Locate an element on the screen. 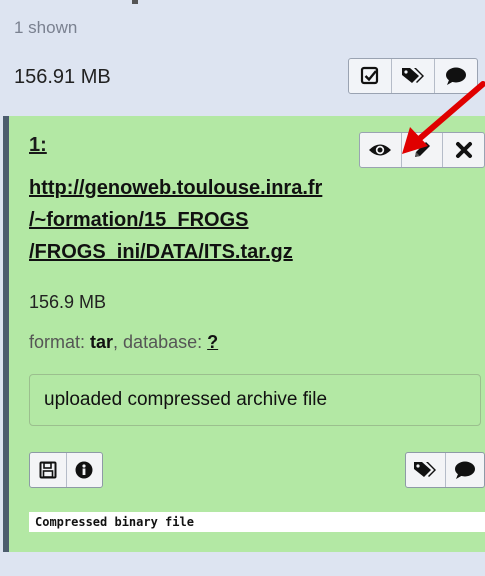 Image resolution: width=485 pixels, height=576 pixels. dataset-left-toolbar is located at coordinates (66, 470).